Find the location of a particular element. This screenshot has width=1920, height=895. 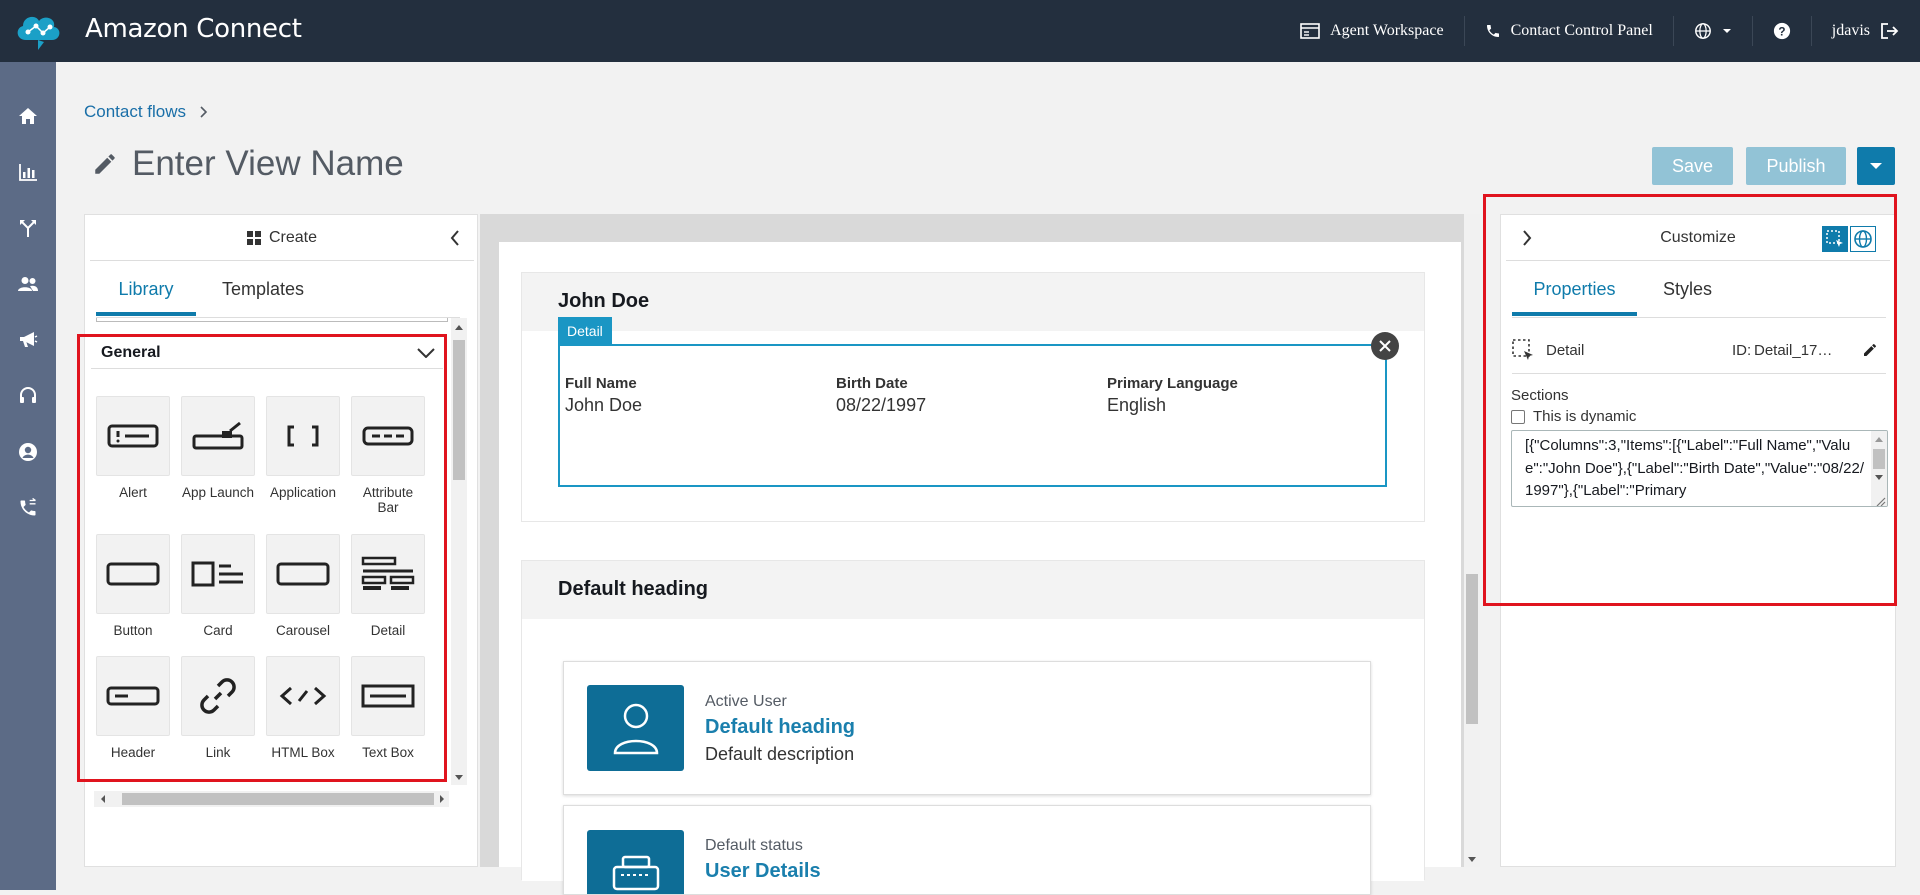

component-carousel: Carousel is located at coordinates (303, 586).